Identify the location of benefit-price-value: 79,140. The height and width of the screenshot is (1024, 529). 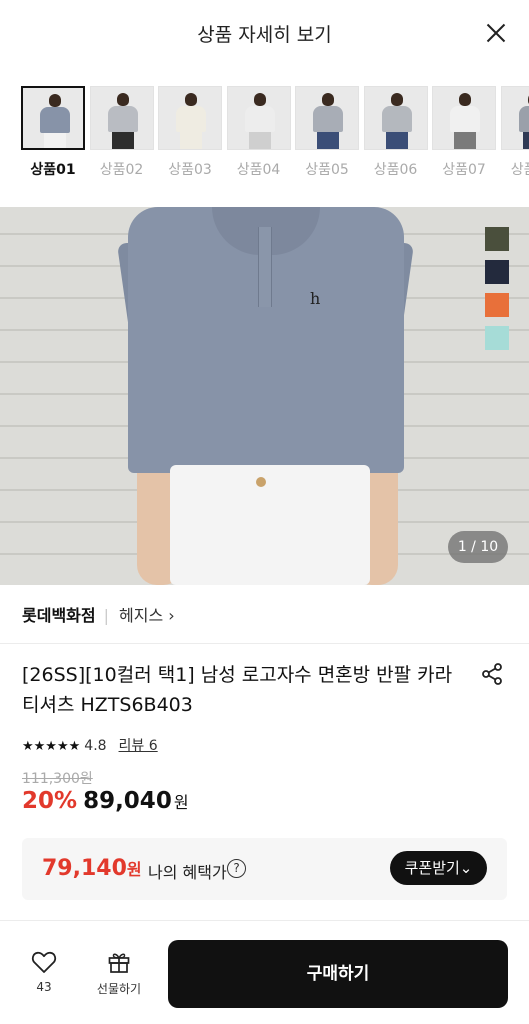
(84, 868).